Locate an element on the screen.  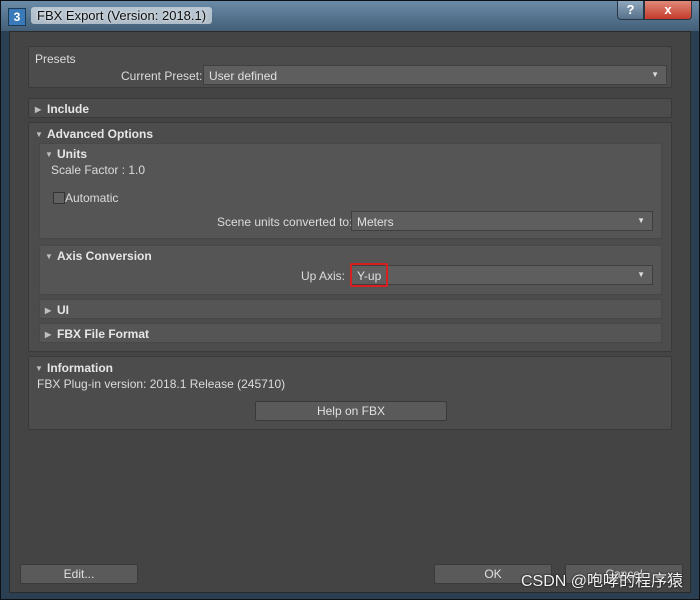
presets-panel: Presets Current Preset: User defined ▼ is located at coordinates (350, 67).